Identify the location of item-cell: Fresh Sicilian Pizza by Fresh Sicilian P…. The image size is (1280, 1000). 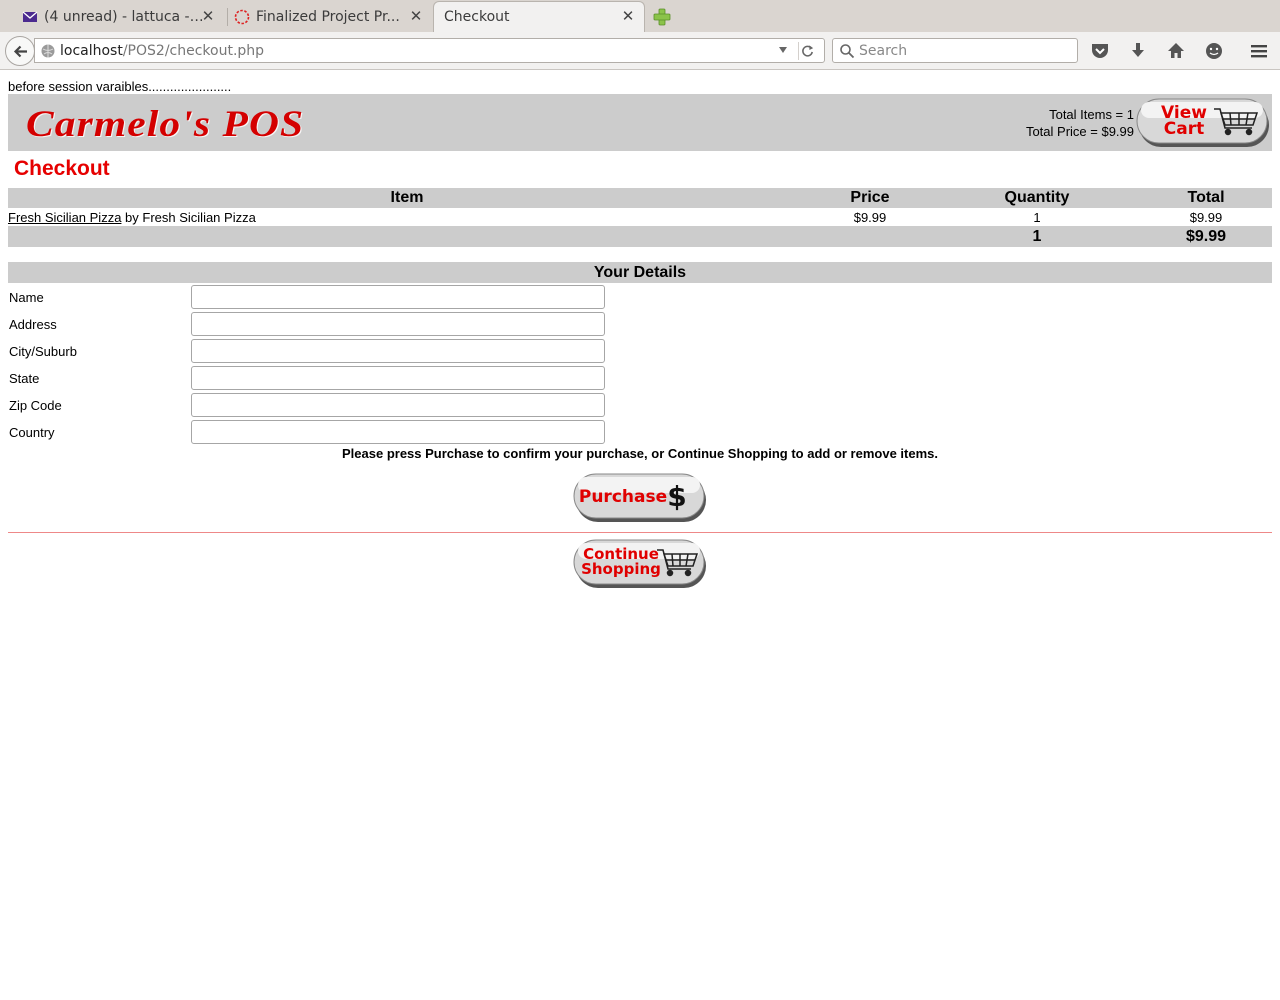
(407, 217).